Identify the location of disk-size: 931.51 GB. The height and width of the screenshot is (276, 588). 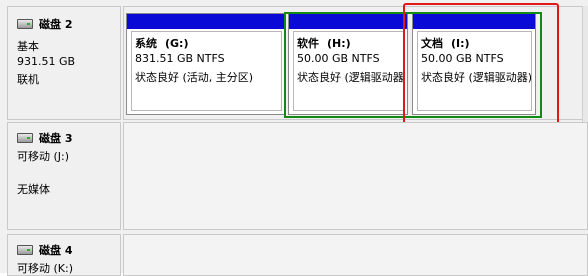
(46, 61).